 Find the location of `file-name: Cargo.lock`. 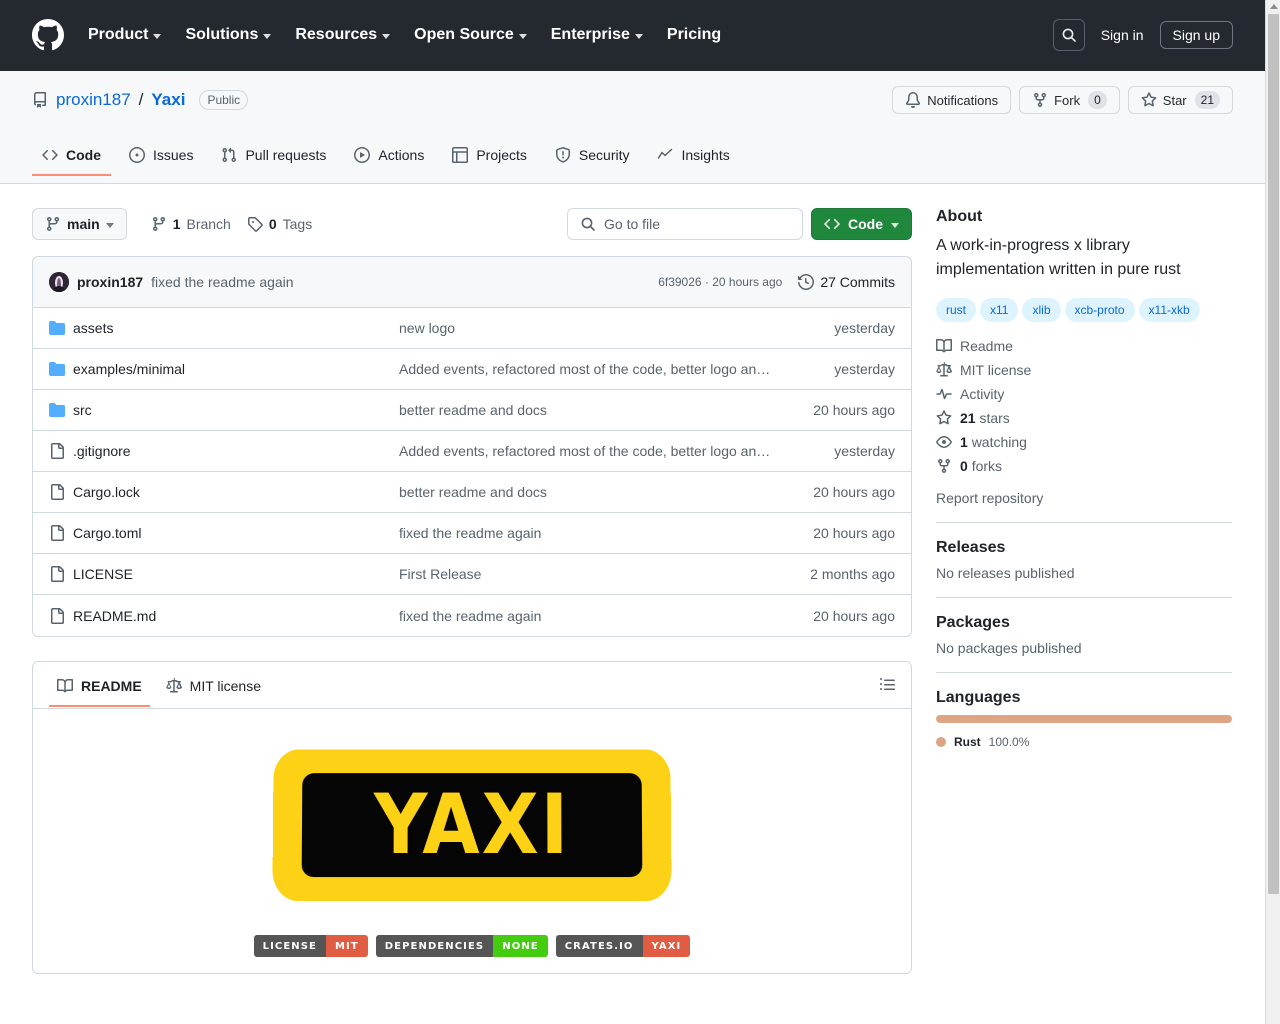

file-name: Cargo.lock is located at coordinates (106, 492).